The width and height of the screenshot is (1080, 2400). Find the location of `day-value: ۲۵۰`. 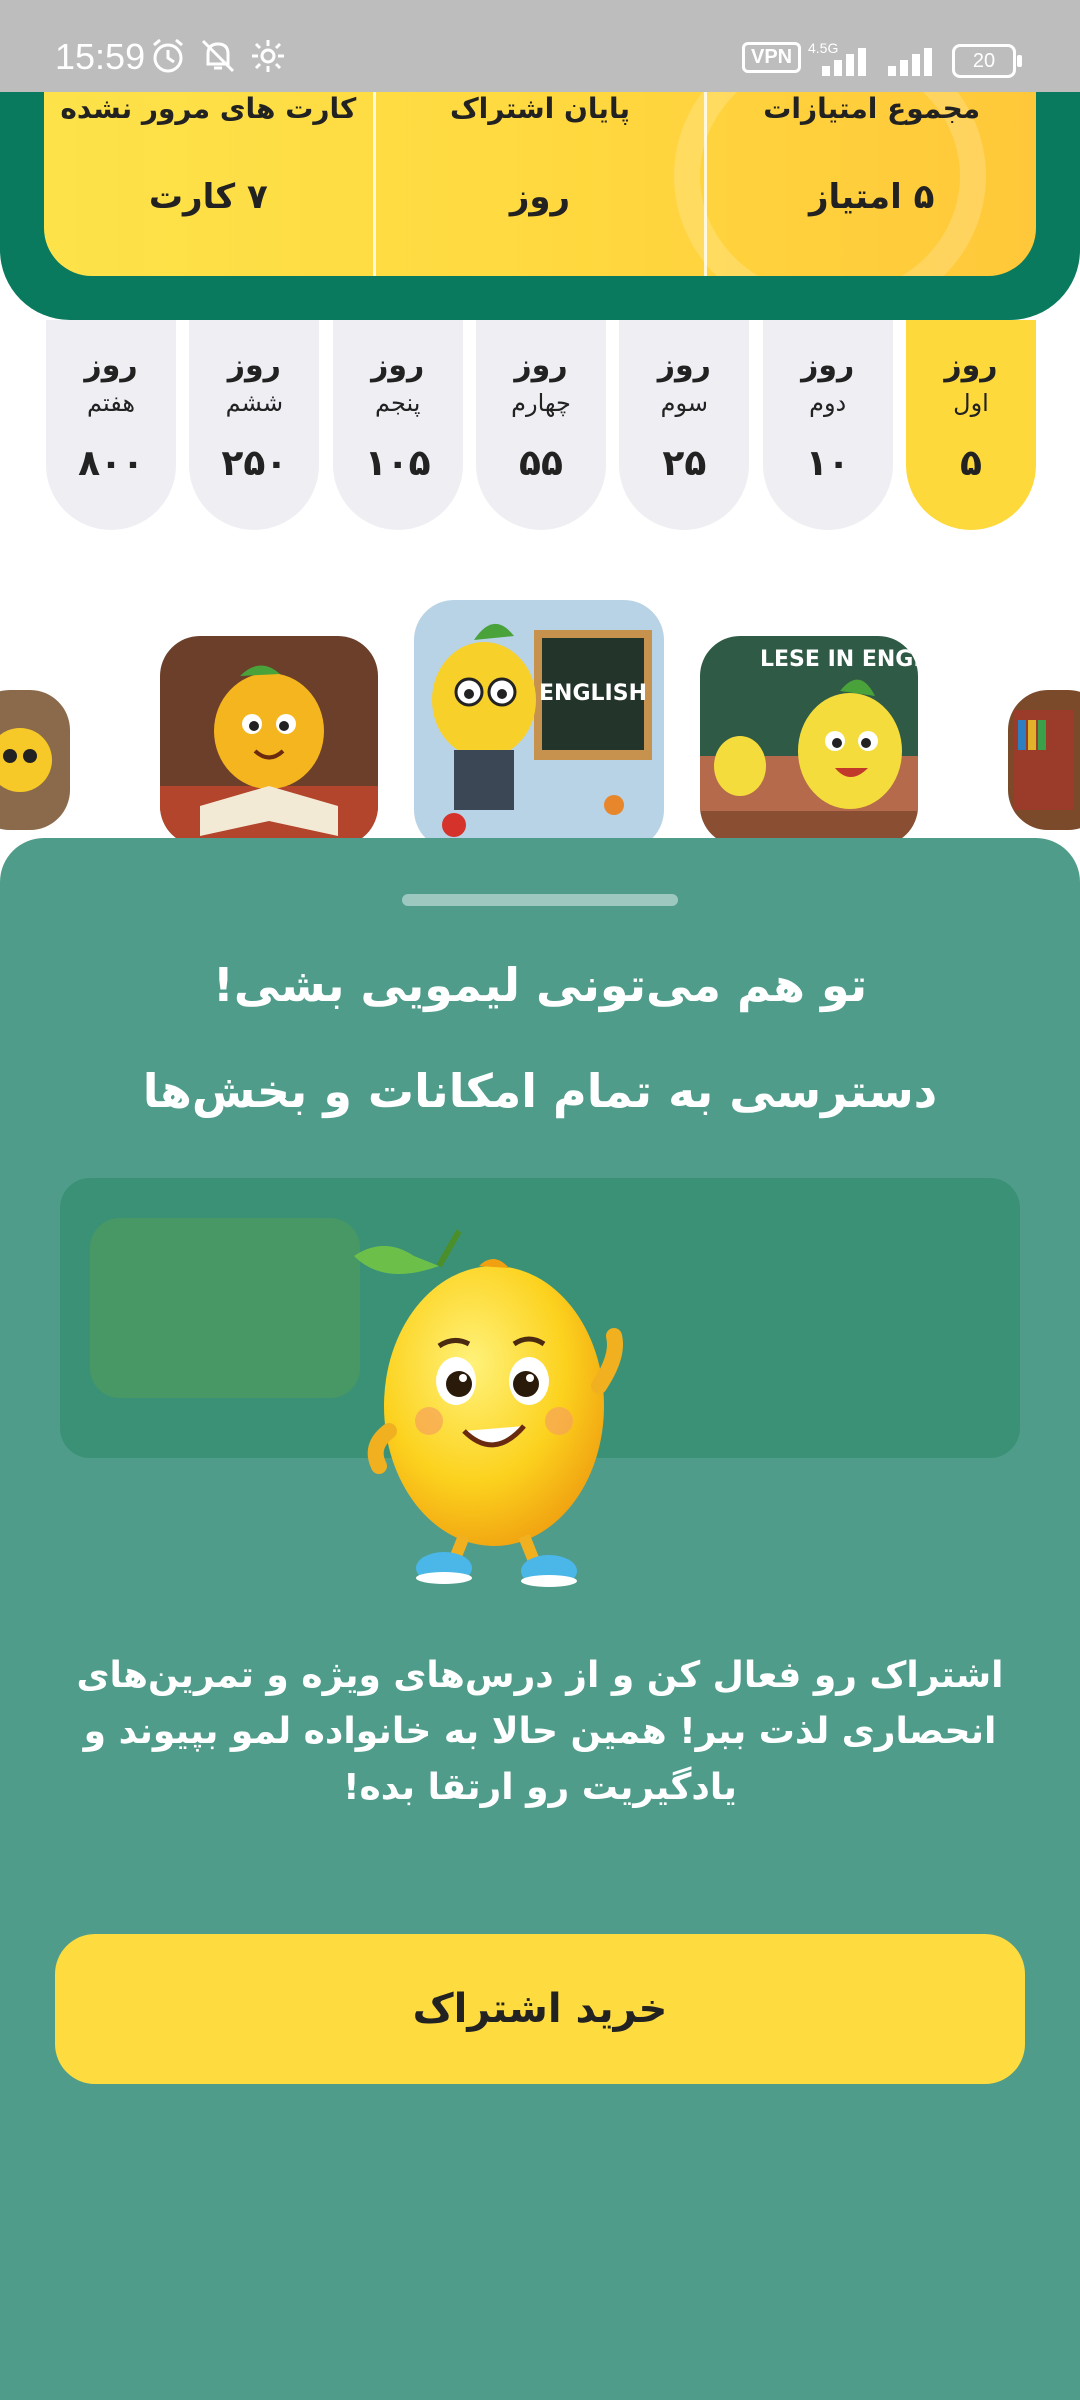

day-value: ۲۵۰ is located at coordinates (254, 463).